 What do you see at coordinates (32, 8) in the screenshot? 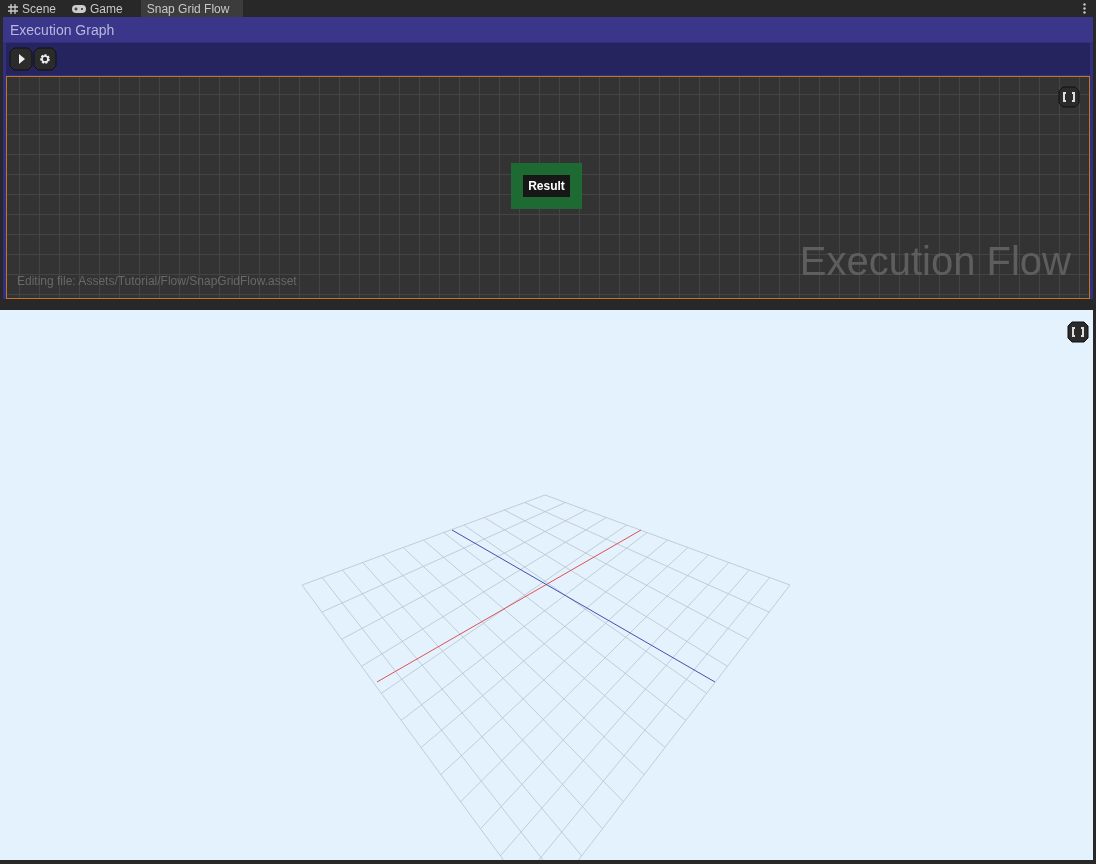
I see `tab: Scene` at bounding box center [32, 8].